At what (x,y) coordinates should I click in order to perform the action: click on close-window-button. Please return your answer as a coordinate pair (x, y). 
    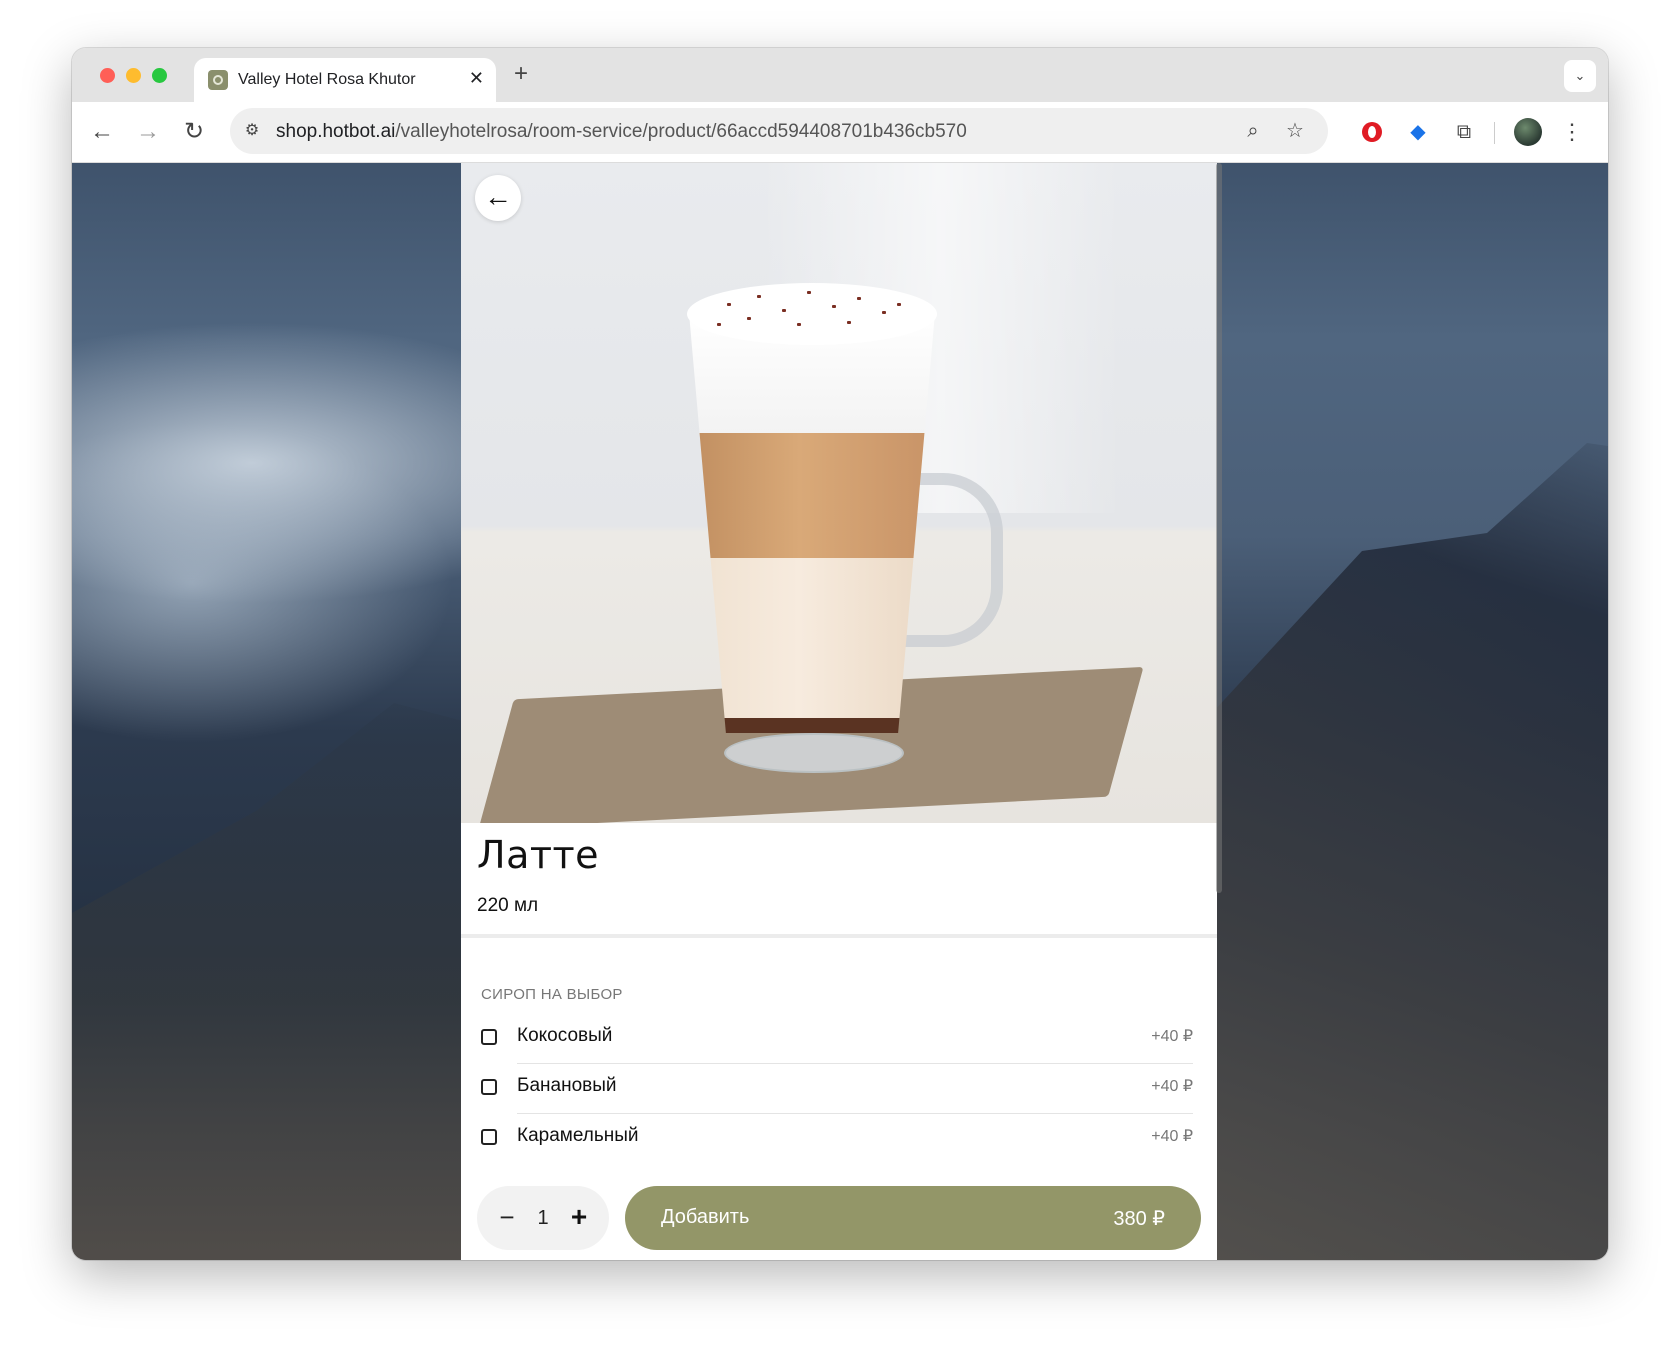
    Looking at the image, I should click on (107, 75).